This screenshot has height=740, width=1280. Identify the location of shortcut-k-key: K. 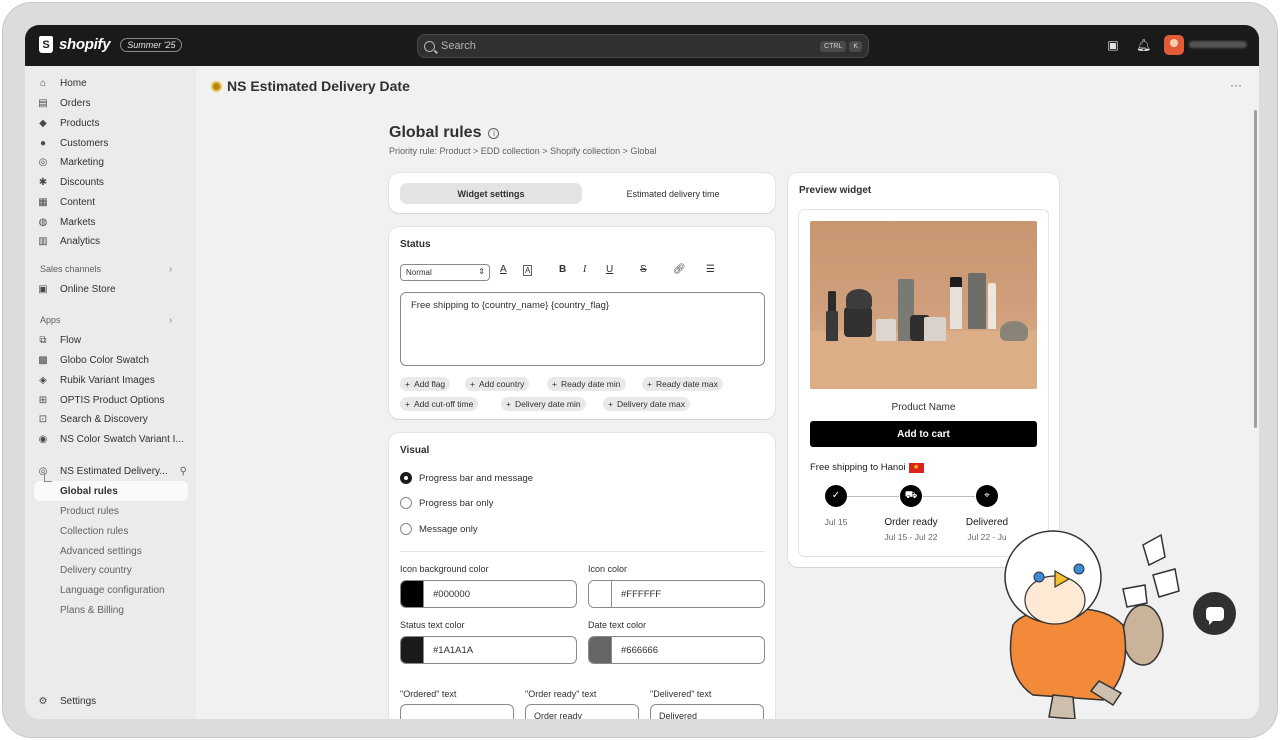
(855, 46).